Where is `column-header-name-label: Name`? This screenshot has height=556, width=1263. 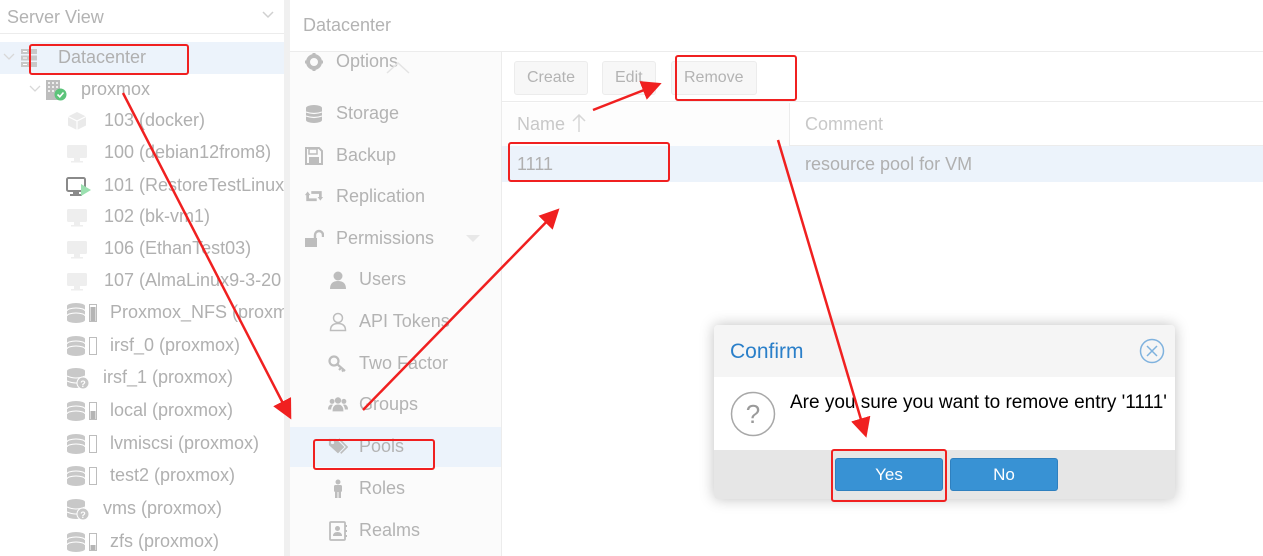
column-header-name-label: Name is located at coordinates (541, 124).